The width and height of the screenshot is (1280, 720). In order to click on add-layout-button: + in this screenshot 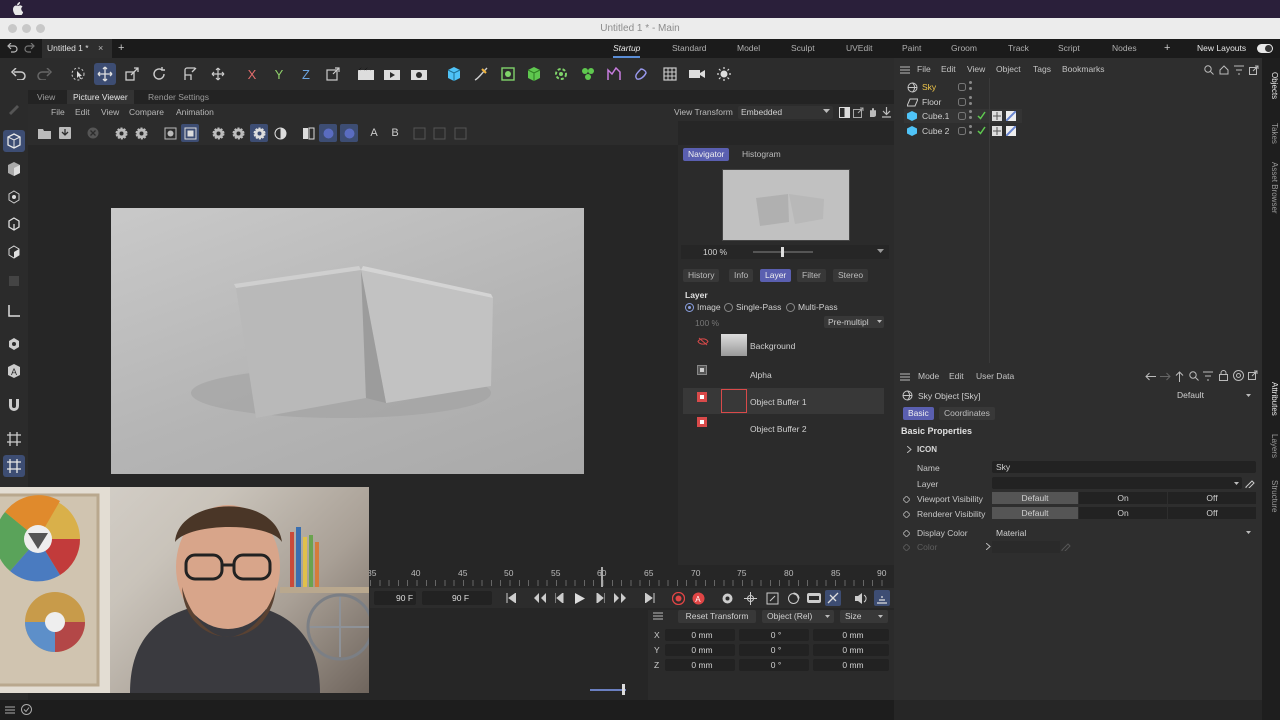, I will do `click(1167, 48)`.